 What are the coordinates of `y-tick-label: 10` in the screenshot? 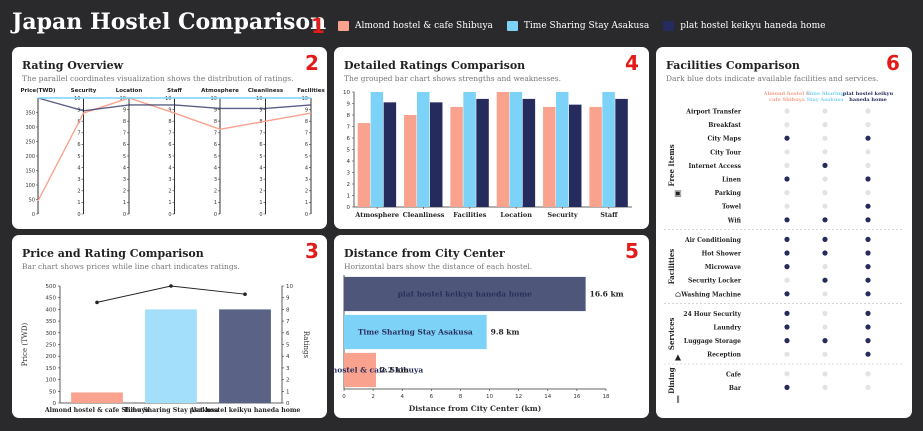 It's located at (346, 93).